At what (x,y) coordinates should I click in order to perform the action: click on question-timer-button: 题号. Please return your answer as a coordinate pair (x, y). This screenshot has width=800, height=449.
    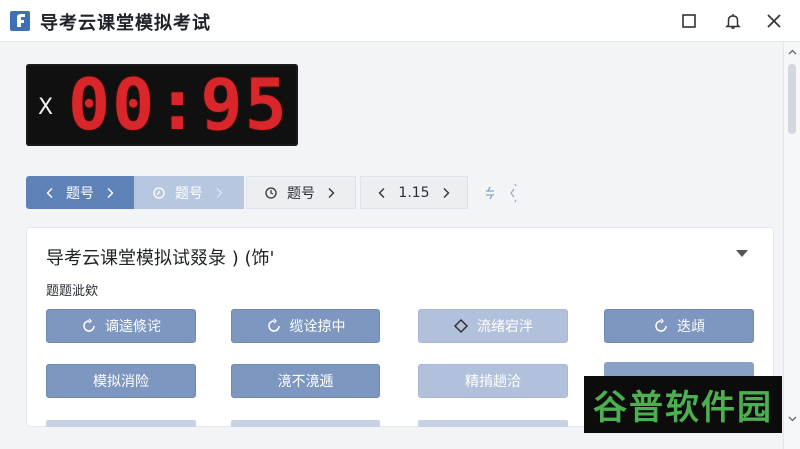
    Looking at the image, I should click on (301, 192).